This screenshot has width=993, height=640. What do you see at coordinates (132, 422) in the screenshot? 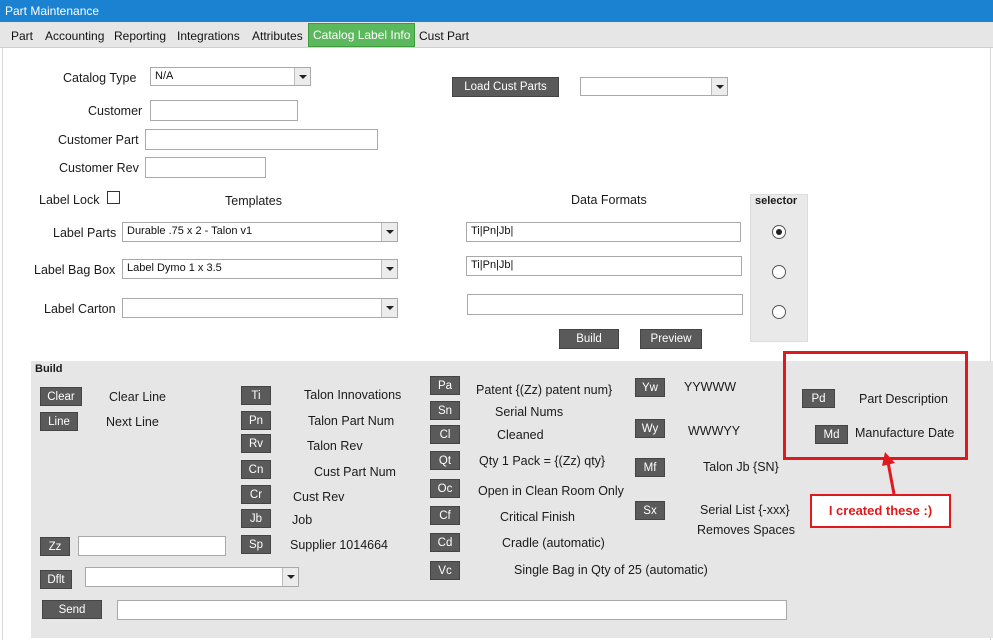
I see `next-line-desc: Next Line` at bounding box center [132, 422].